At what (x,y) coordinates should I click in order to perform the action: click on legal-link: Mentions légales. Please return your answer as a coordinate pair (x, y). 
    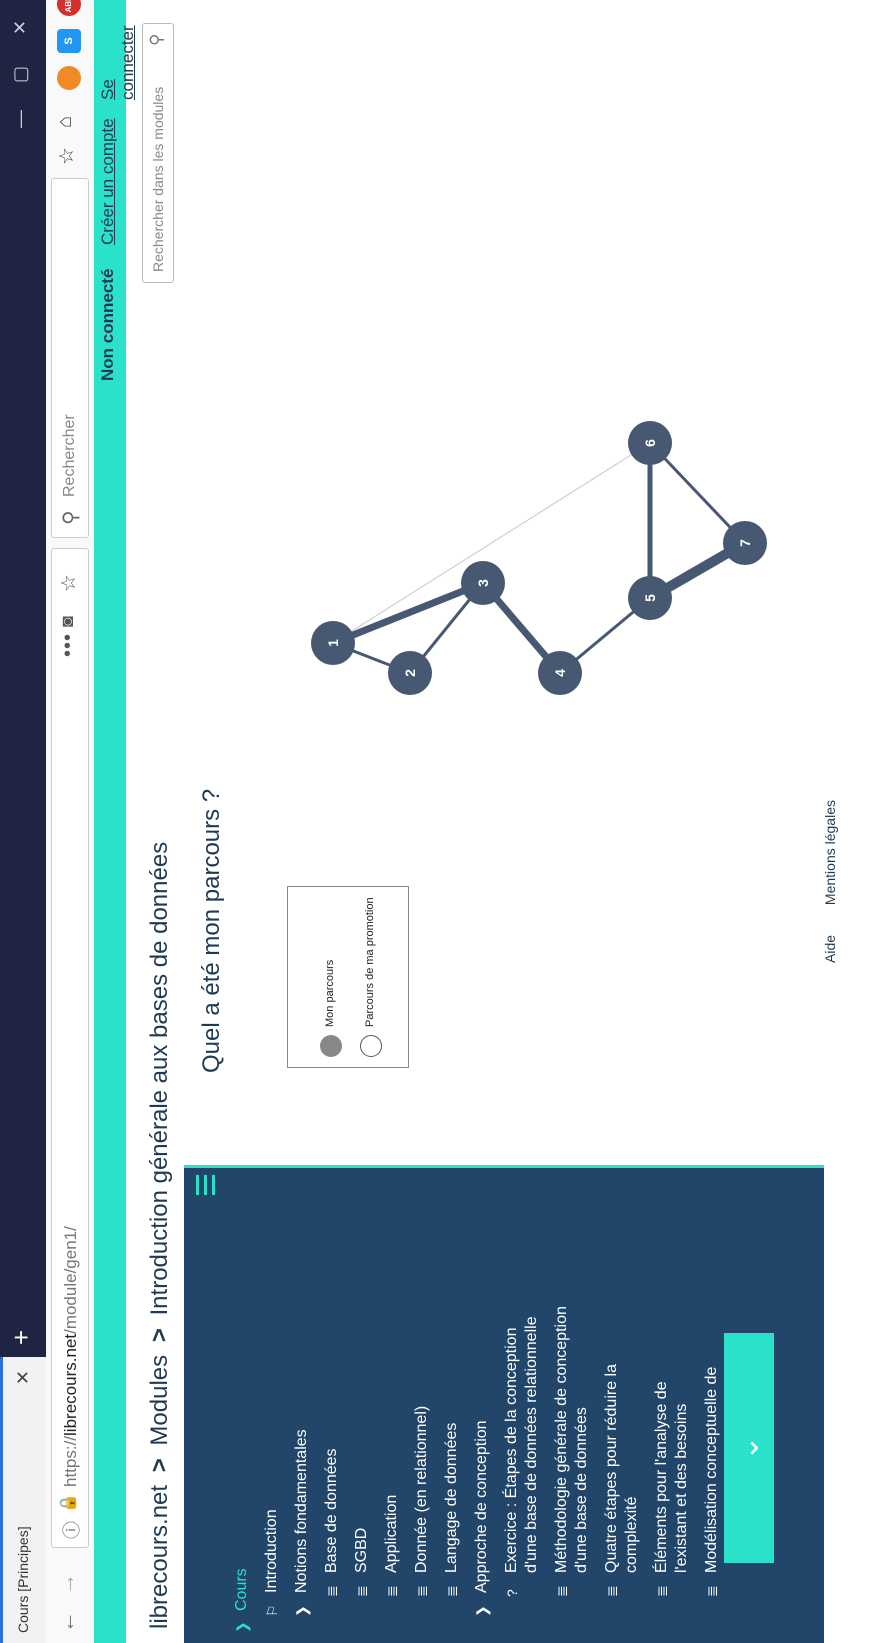
    Looking at the image, I should click on (830, 852).